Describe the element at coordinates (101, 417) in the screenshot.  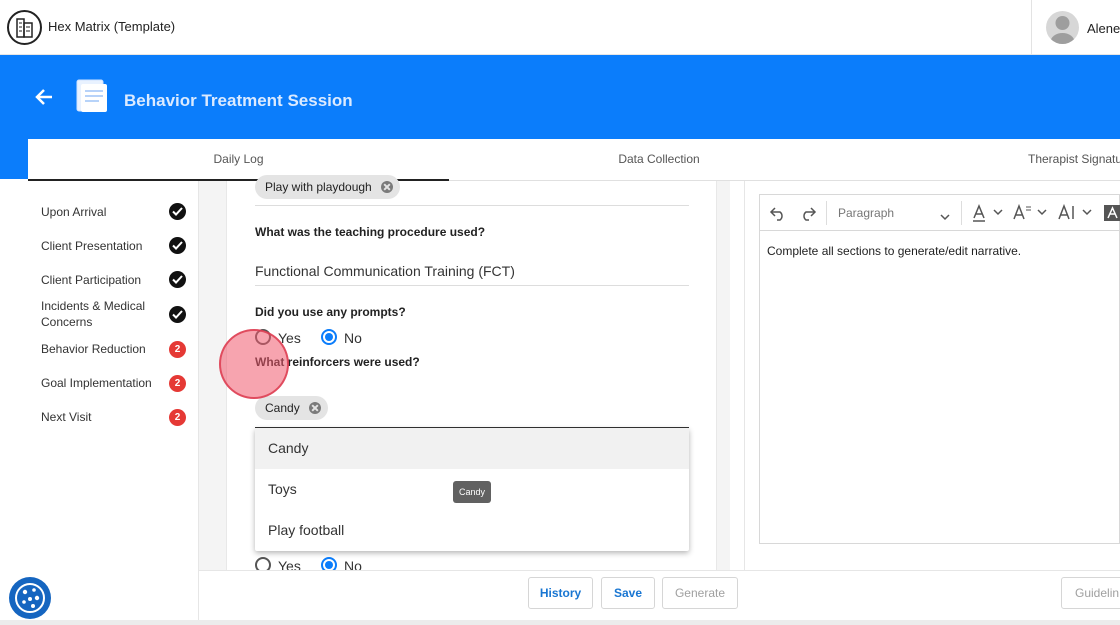
I see `sidebar-item-next-visit: Next Visit` at that location.